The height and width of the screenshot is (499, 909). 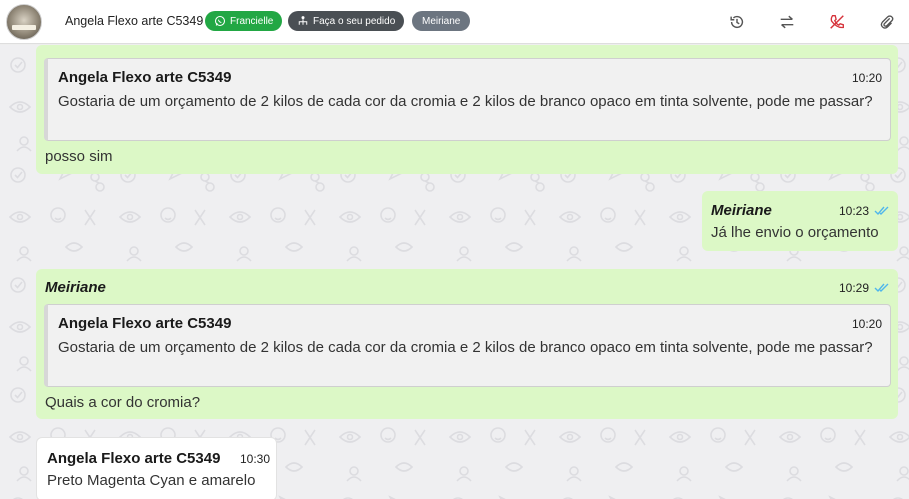 What do you see at coordinates (134, 21) in the screenshot?
I see `contact-name: Angela Flexo arte C5349` at bounding box center [134, 21].